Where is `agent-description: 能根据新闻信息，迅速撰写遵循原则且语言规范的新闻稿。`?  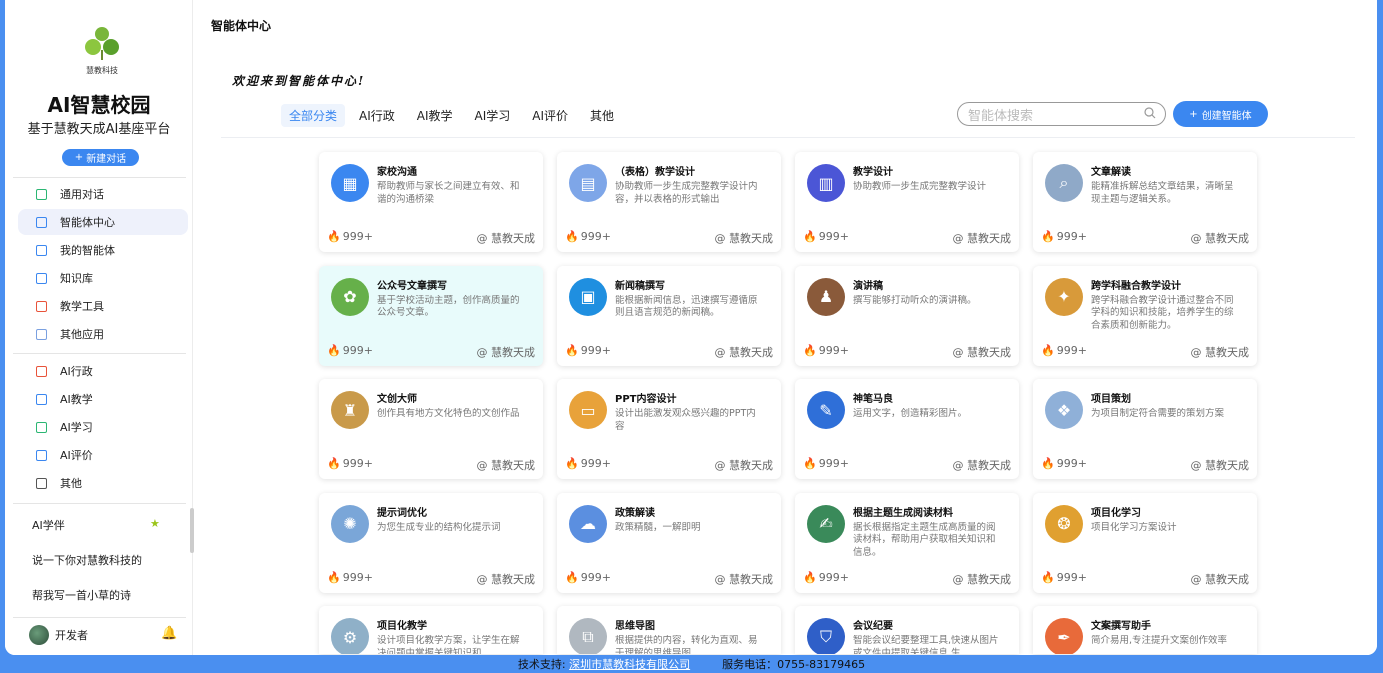
agent-description: 能根据新闻信息，迅速撰写遵循原则且语言规范的新闻稿。 is located at coordinates (686, 306).